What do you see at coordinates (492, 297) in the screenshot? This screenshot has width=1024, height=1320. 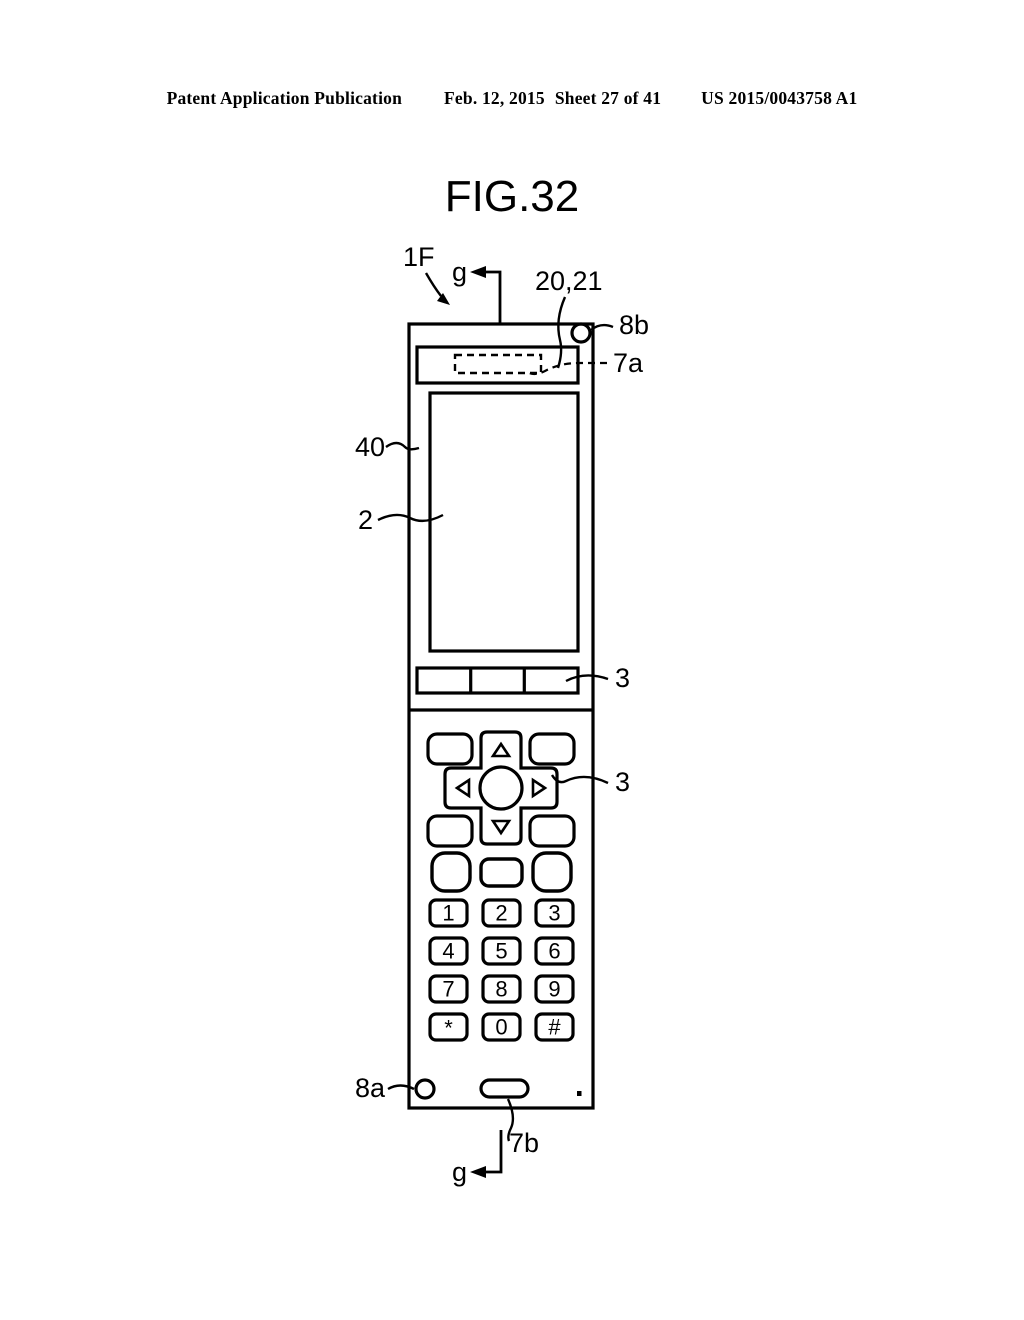 I see `section-line-g-top` at bounding box center [492, 297].